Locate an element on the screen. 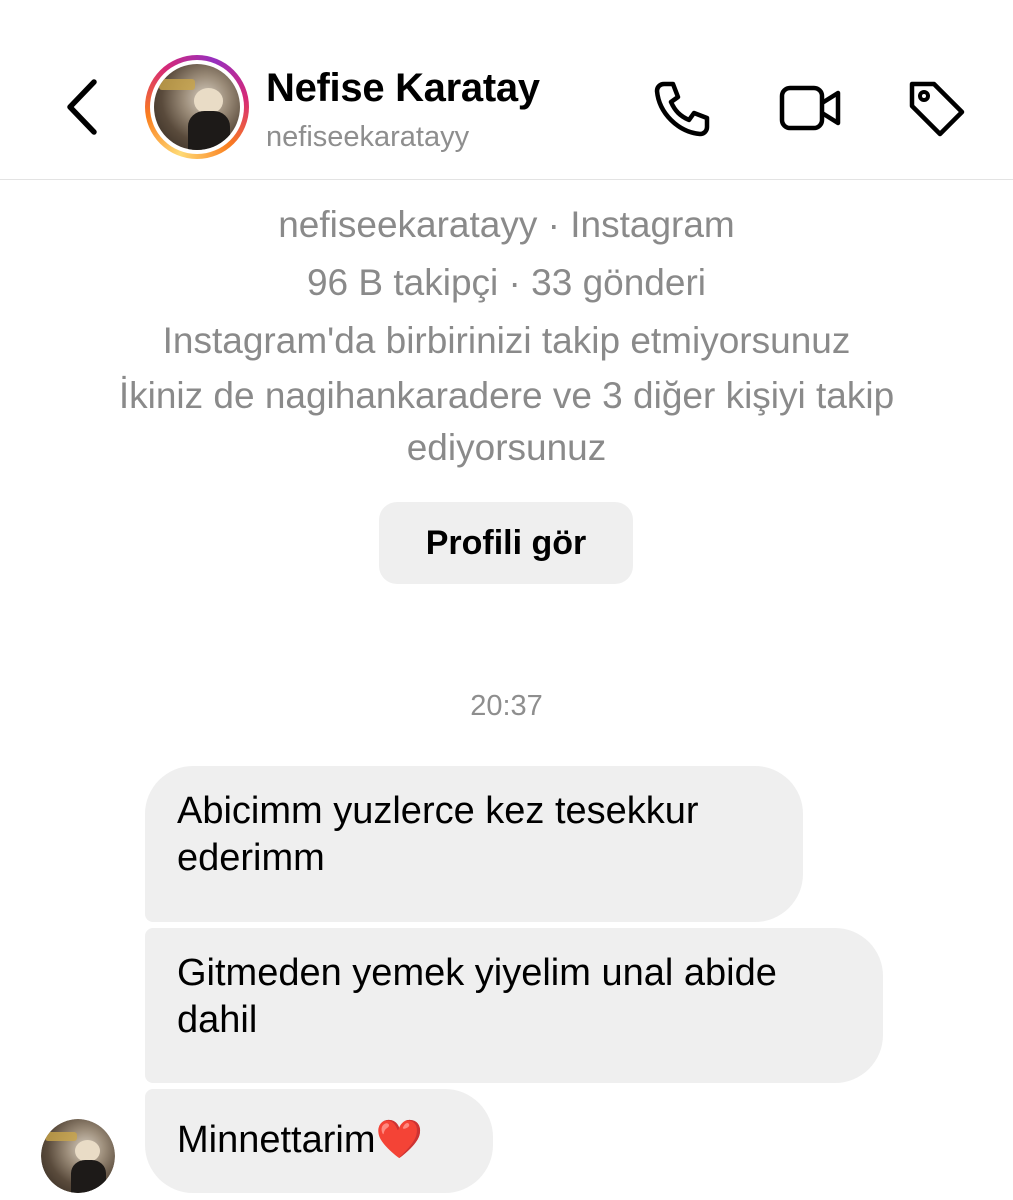  video-call-button is located at coordinates (810, 108).